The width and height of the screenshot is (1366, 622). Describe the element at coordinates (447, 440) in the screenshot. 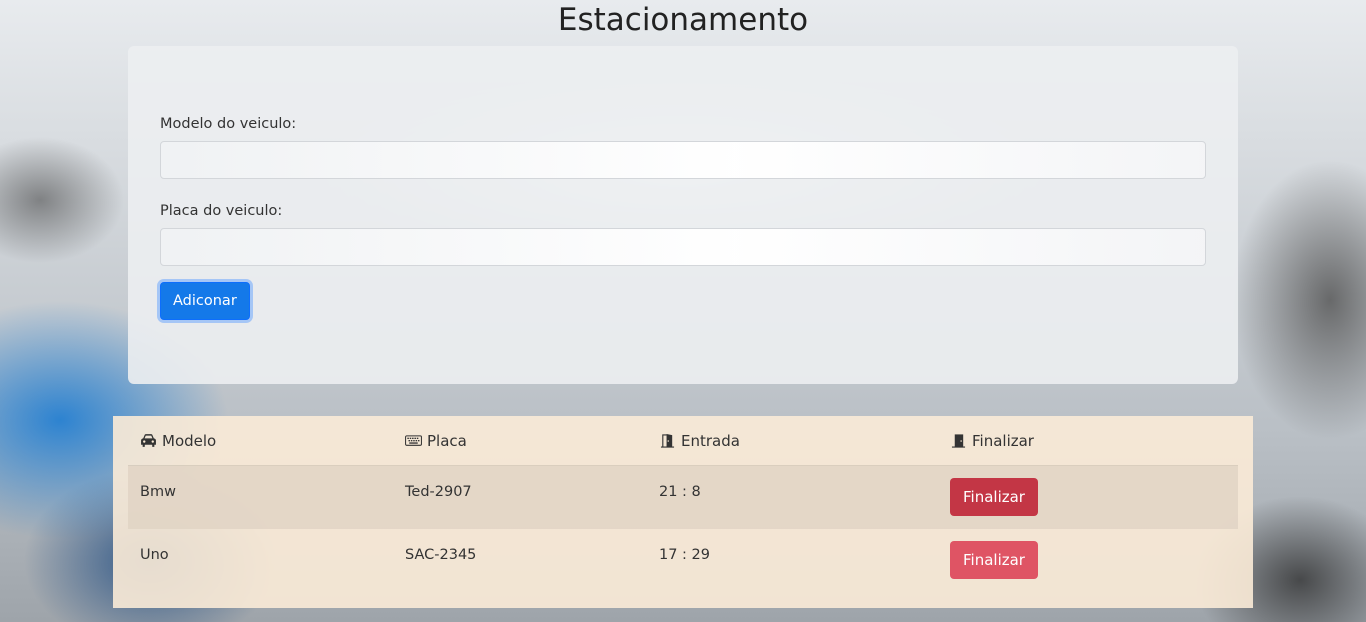

I see `header-plate-label: Placa` at that location.